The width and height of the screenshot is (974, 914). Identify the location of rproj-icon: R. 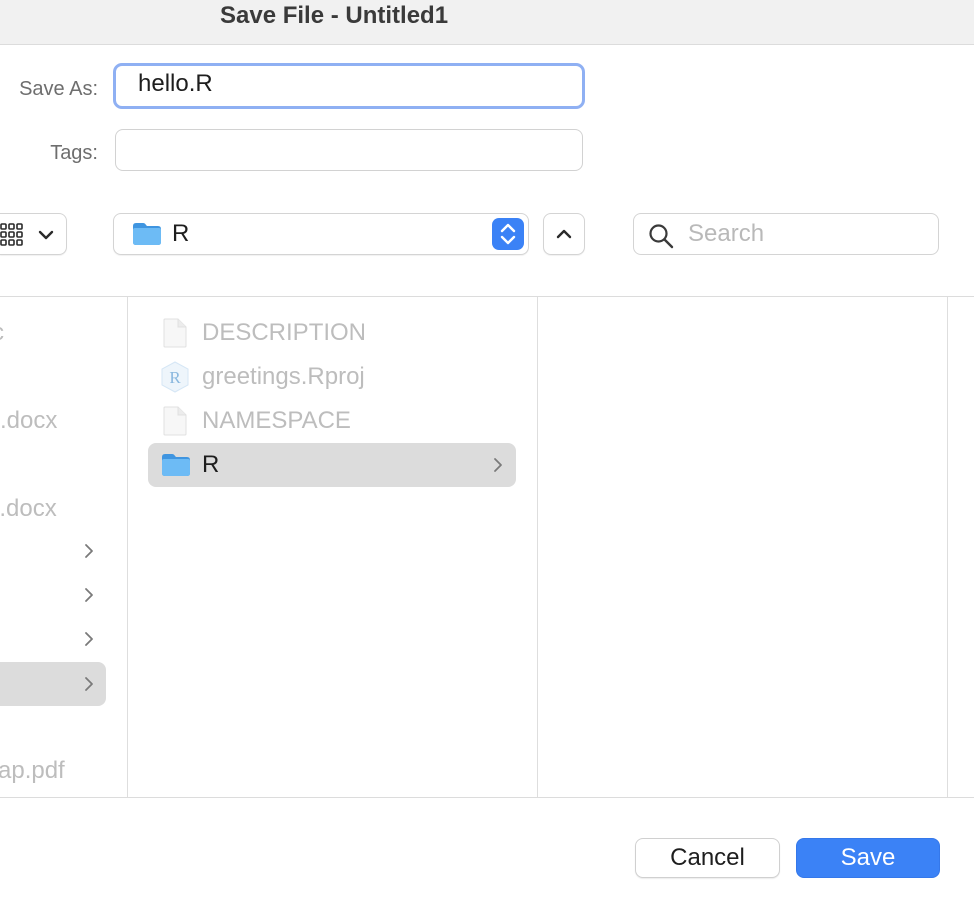
(175, 377).